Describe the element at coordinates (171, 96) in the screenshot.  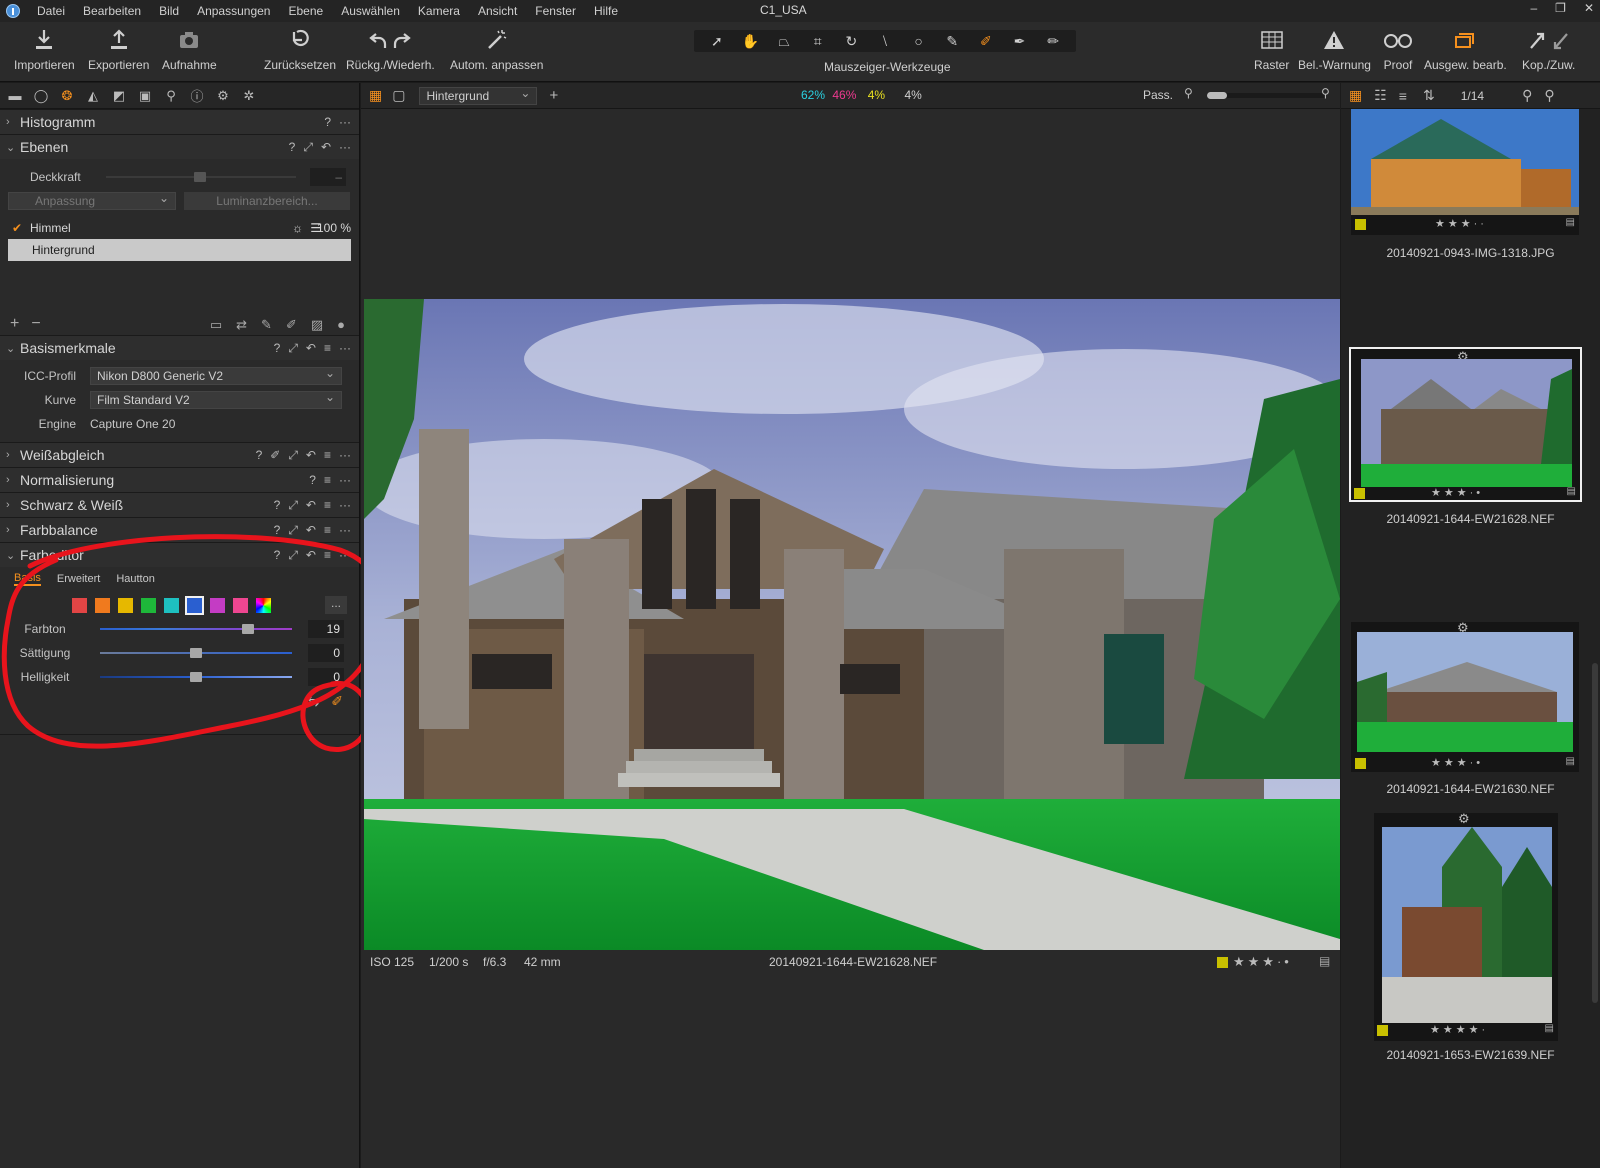
I see `search-tab-icon: ⚲` at that location.